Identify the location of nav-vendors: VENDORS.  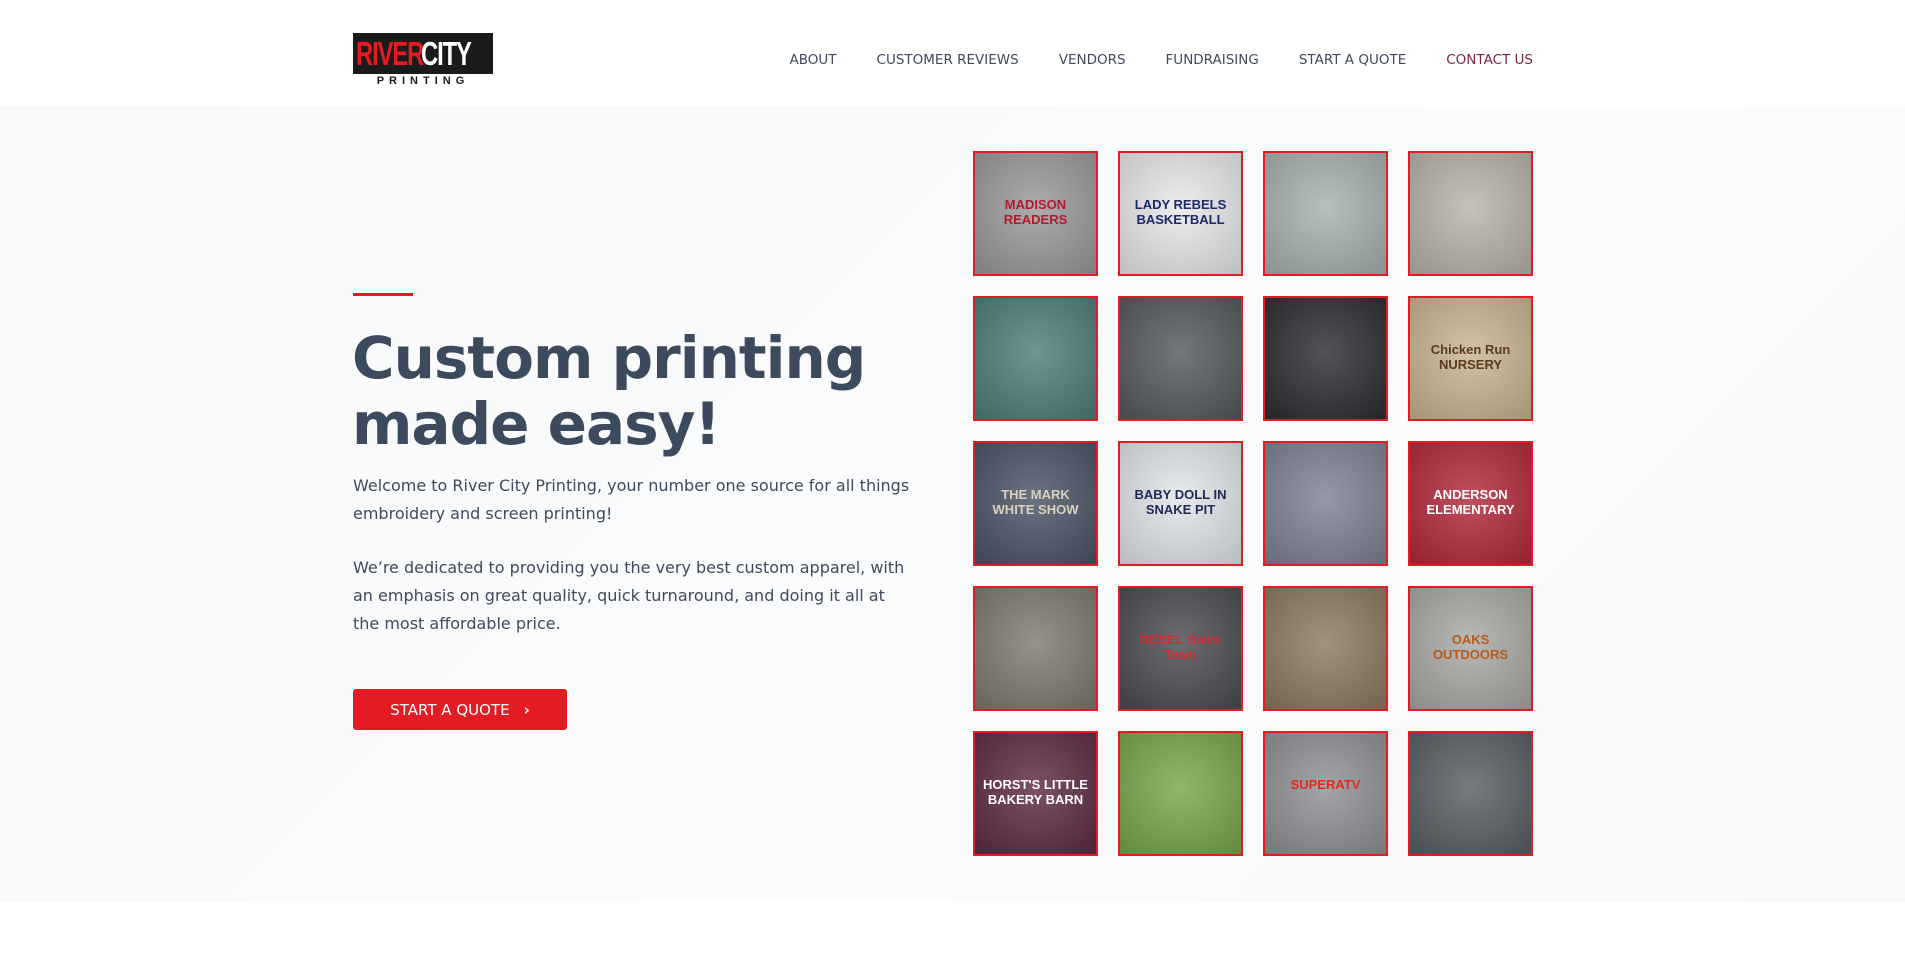
(1092, 60).